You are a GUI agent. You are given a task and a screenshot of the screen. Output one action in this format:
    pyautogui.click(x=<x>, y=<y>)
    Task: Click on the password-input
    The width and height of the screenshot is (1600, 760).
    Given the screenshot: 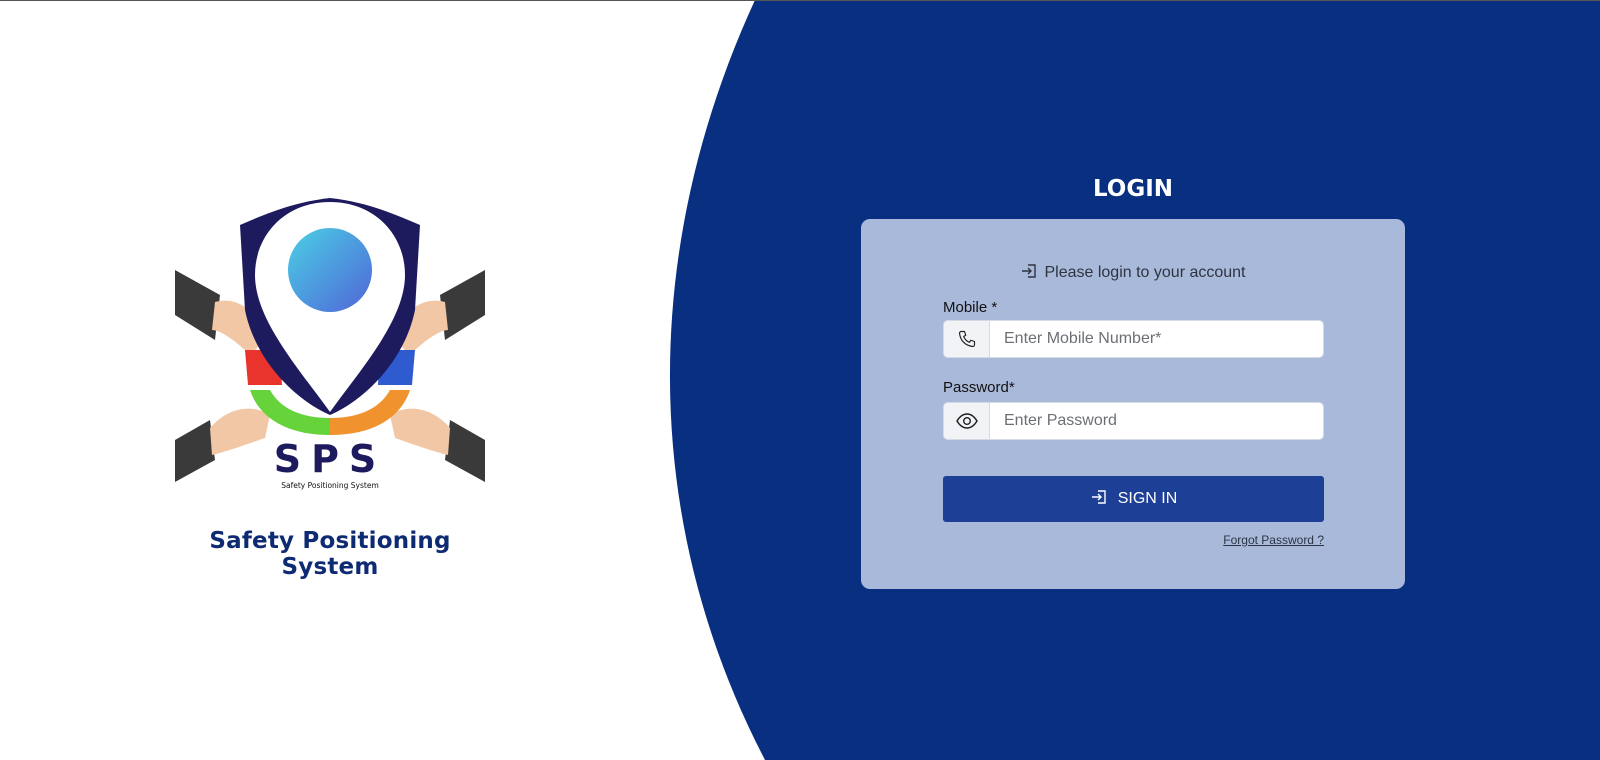 What is the action you would take?
    pyautogui.click(x=1156, y=421)
    